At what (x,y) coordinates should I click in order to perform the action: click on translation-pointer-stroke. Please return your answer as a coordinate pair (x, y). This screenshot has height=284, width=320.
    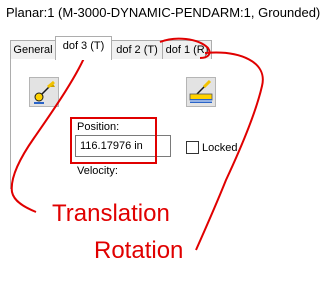
    Looking at the image, I should click on (49, 131).